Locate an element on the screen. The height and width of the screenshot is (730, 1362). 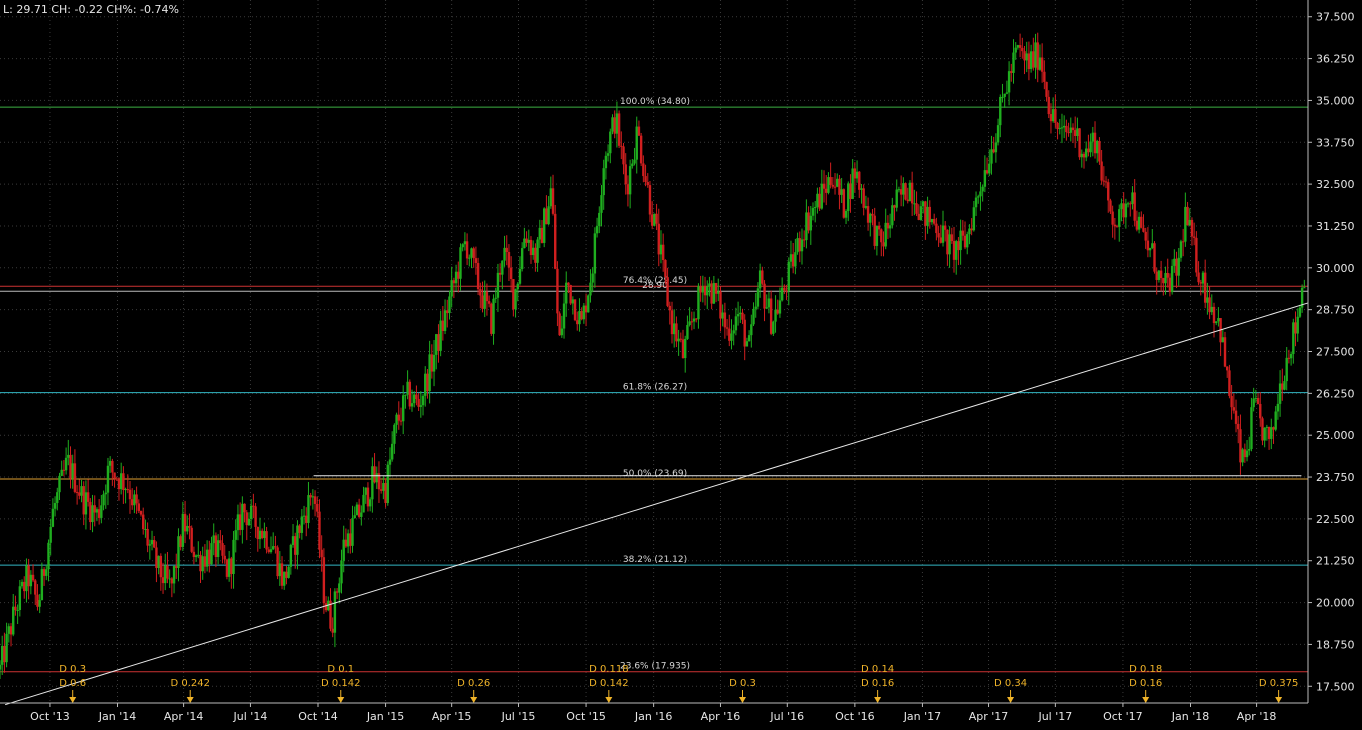
y-tick-label: 23.750 is located at coordinates (1335, 477).